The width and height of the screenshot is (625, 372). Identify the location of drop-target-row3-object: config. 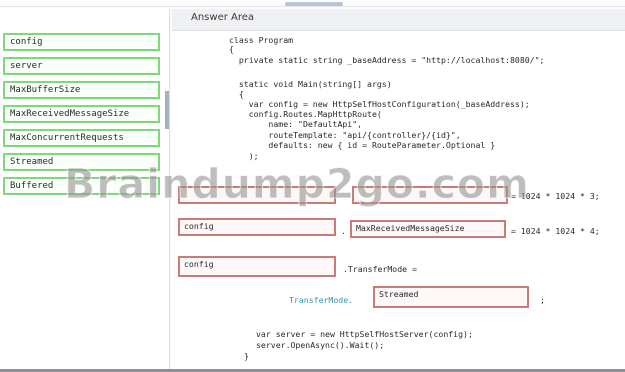
(257, 266).